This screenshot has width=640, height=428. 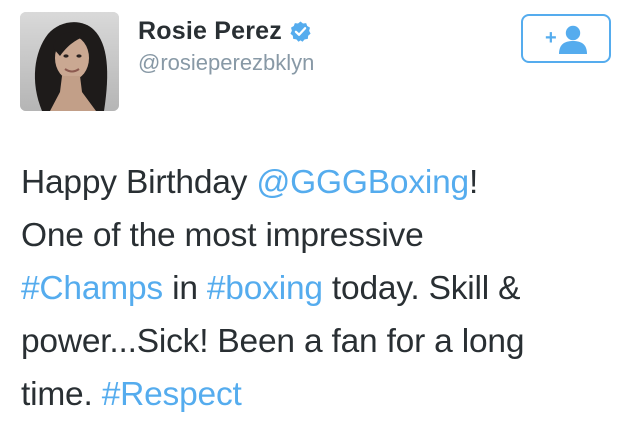 I want to click on display-name: Rosie Perez, so click(x=210, y=31).